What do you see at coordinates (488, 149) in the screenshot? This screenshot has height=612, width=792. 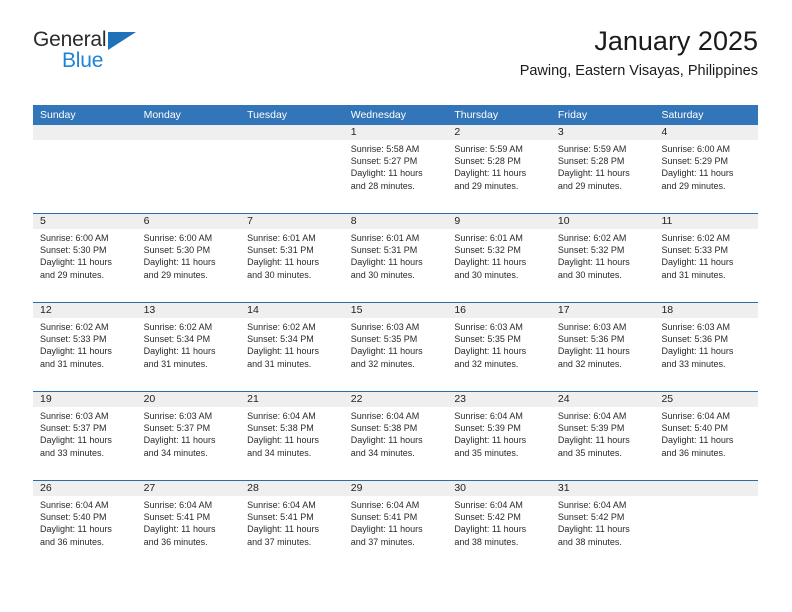 I see `sunrise-text: Sunrise: 5:59 AM` at bounding box center [488, 149].